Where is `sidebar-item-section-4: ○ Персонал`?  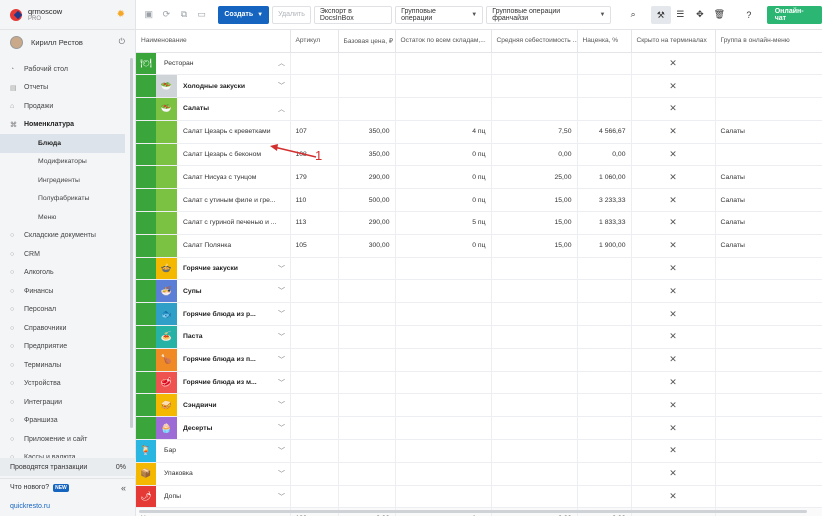
sidebar-item-section-4: ○ Персонал is located at coordinates (67, 310).